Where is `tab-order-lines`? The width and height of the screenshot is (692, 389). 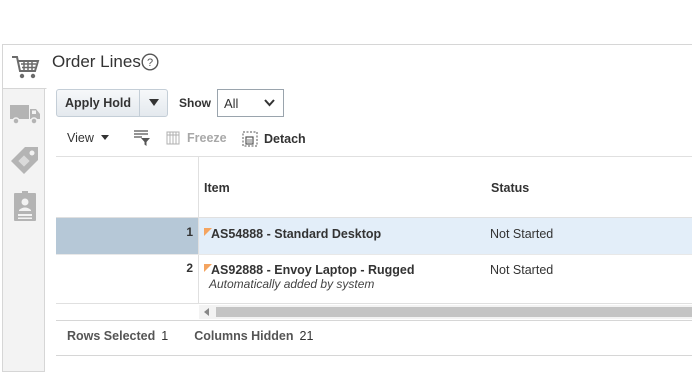
tab-order-lines is located at coordinates (25, 67).